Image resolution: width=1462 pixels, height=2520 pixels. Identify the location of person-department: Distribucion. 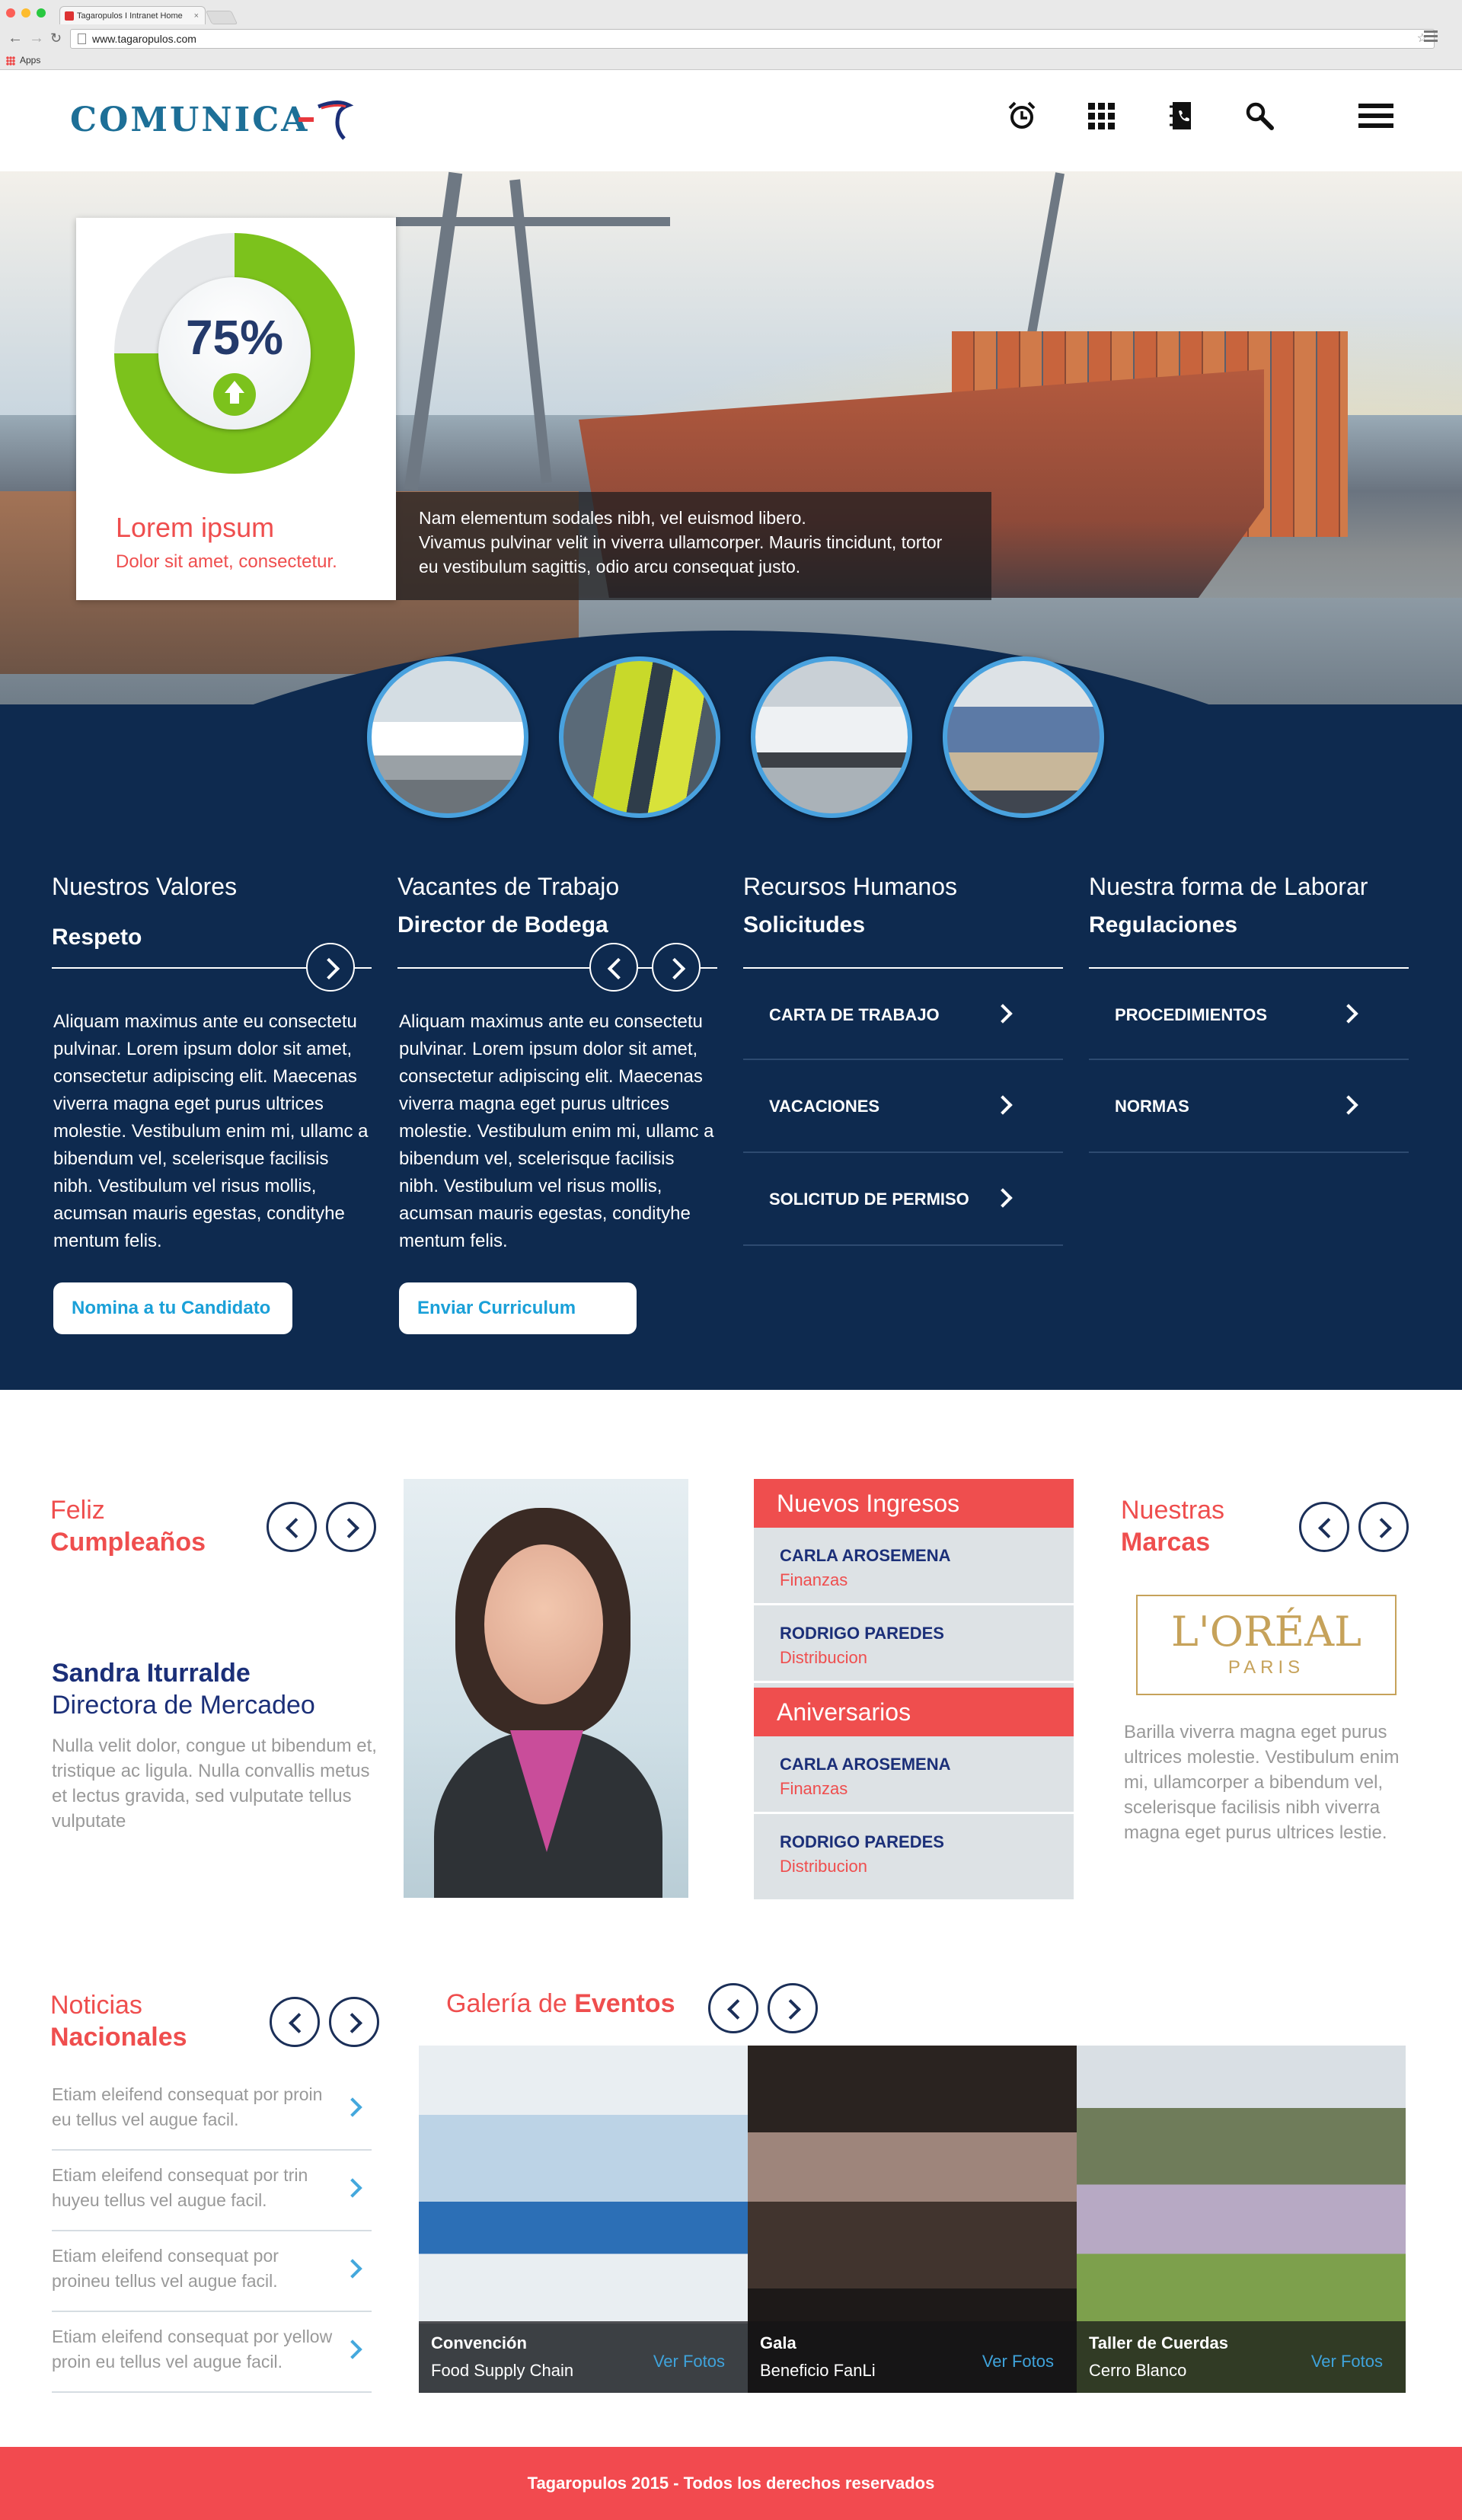
(824, 1866).